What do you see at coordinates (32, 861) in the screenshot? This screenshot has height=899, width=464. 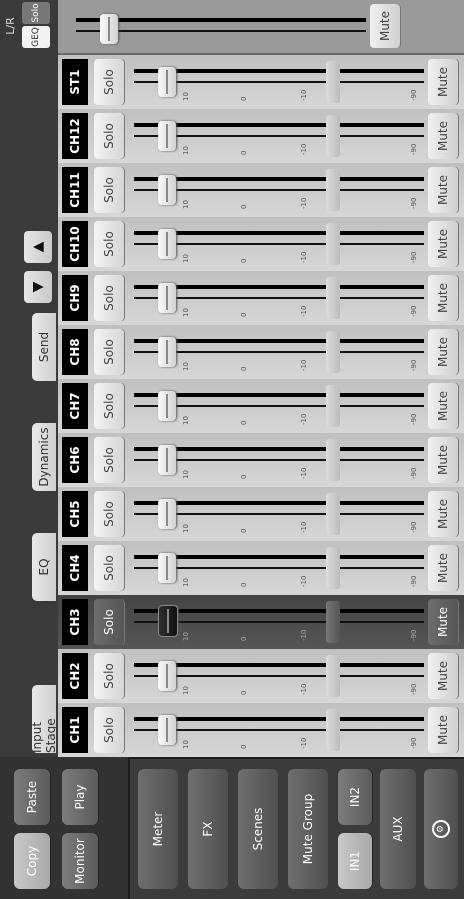 I see `copy-button: Copy` at bounding box center [32, 861].